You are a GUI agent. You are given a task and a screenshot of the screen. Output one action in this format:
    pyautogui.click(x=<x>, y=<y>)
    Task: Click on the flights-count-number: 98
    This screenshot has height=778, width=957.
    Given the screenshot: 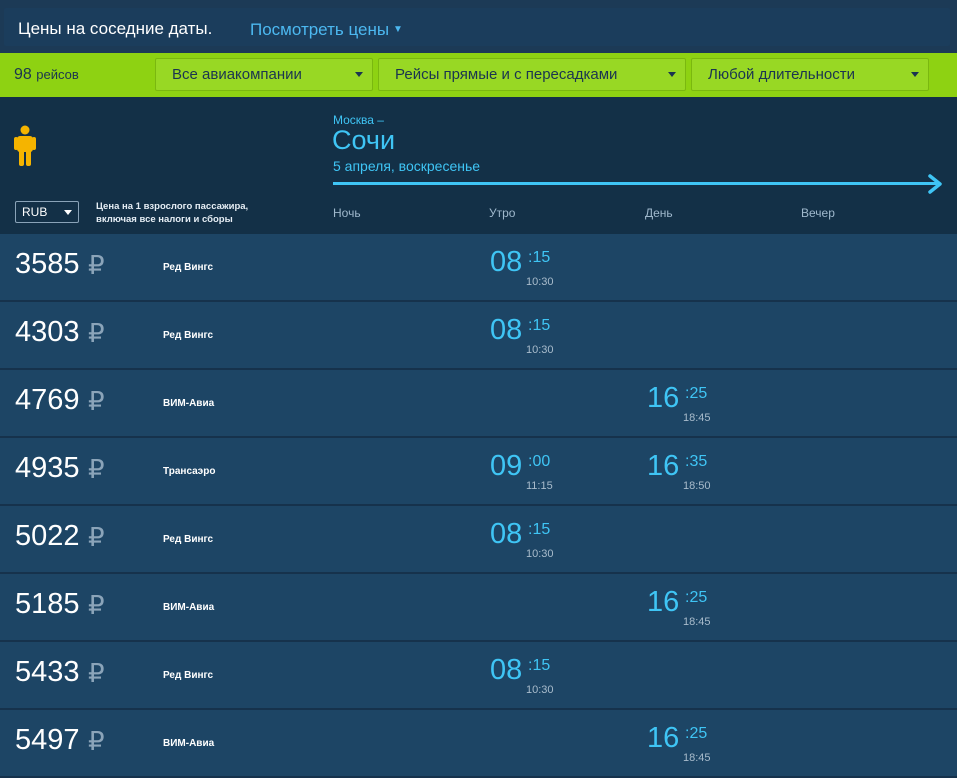 What is the action you would take?
    pyautogui.click(x=23, y=74)
    